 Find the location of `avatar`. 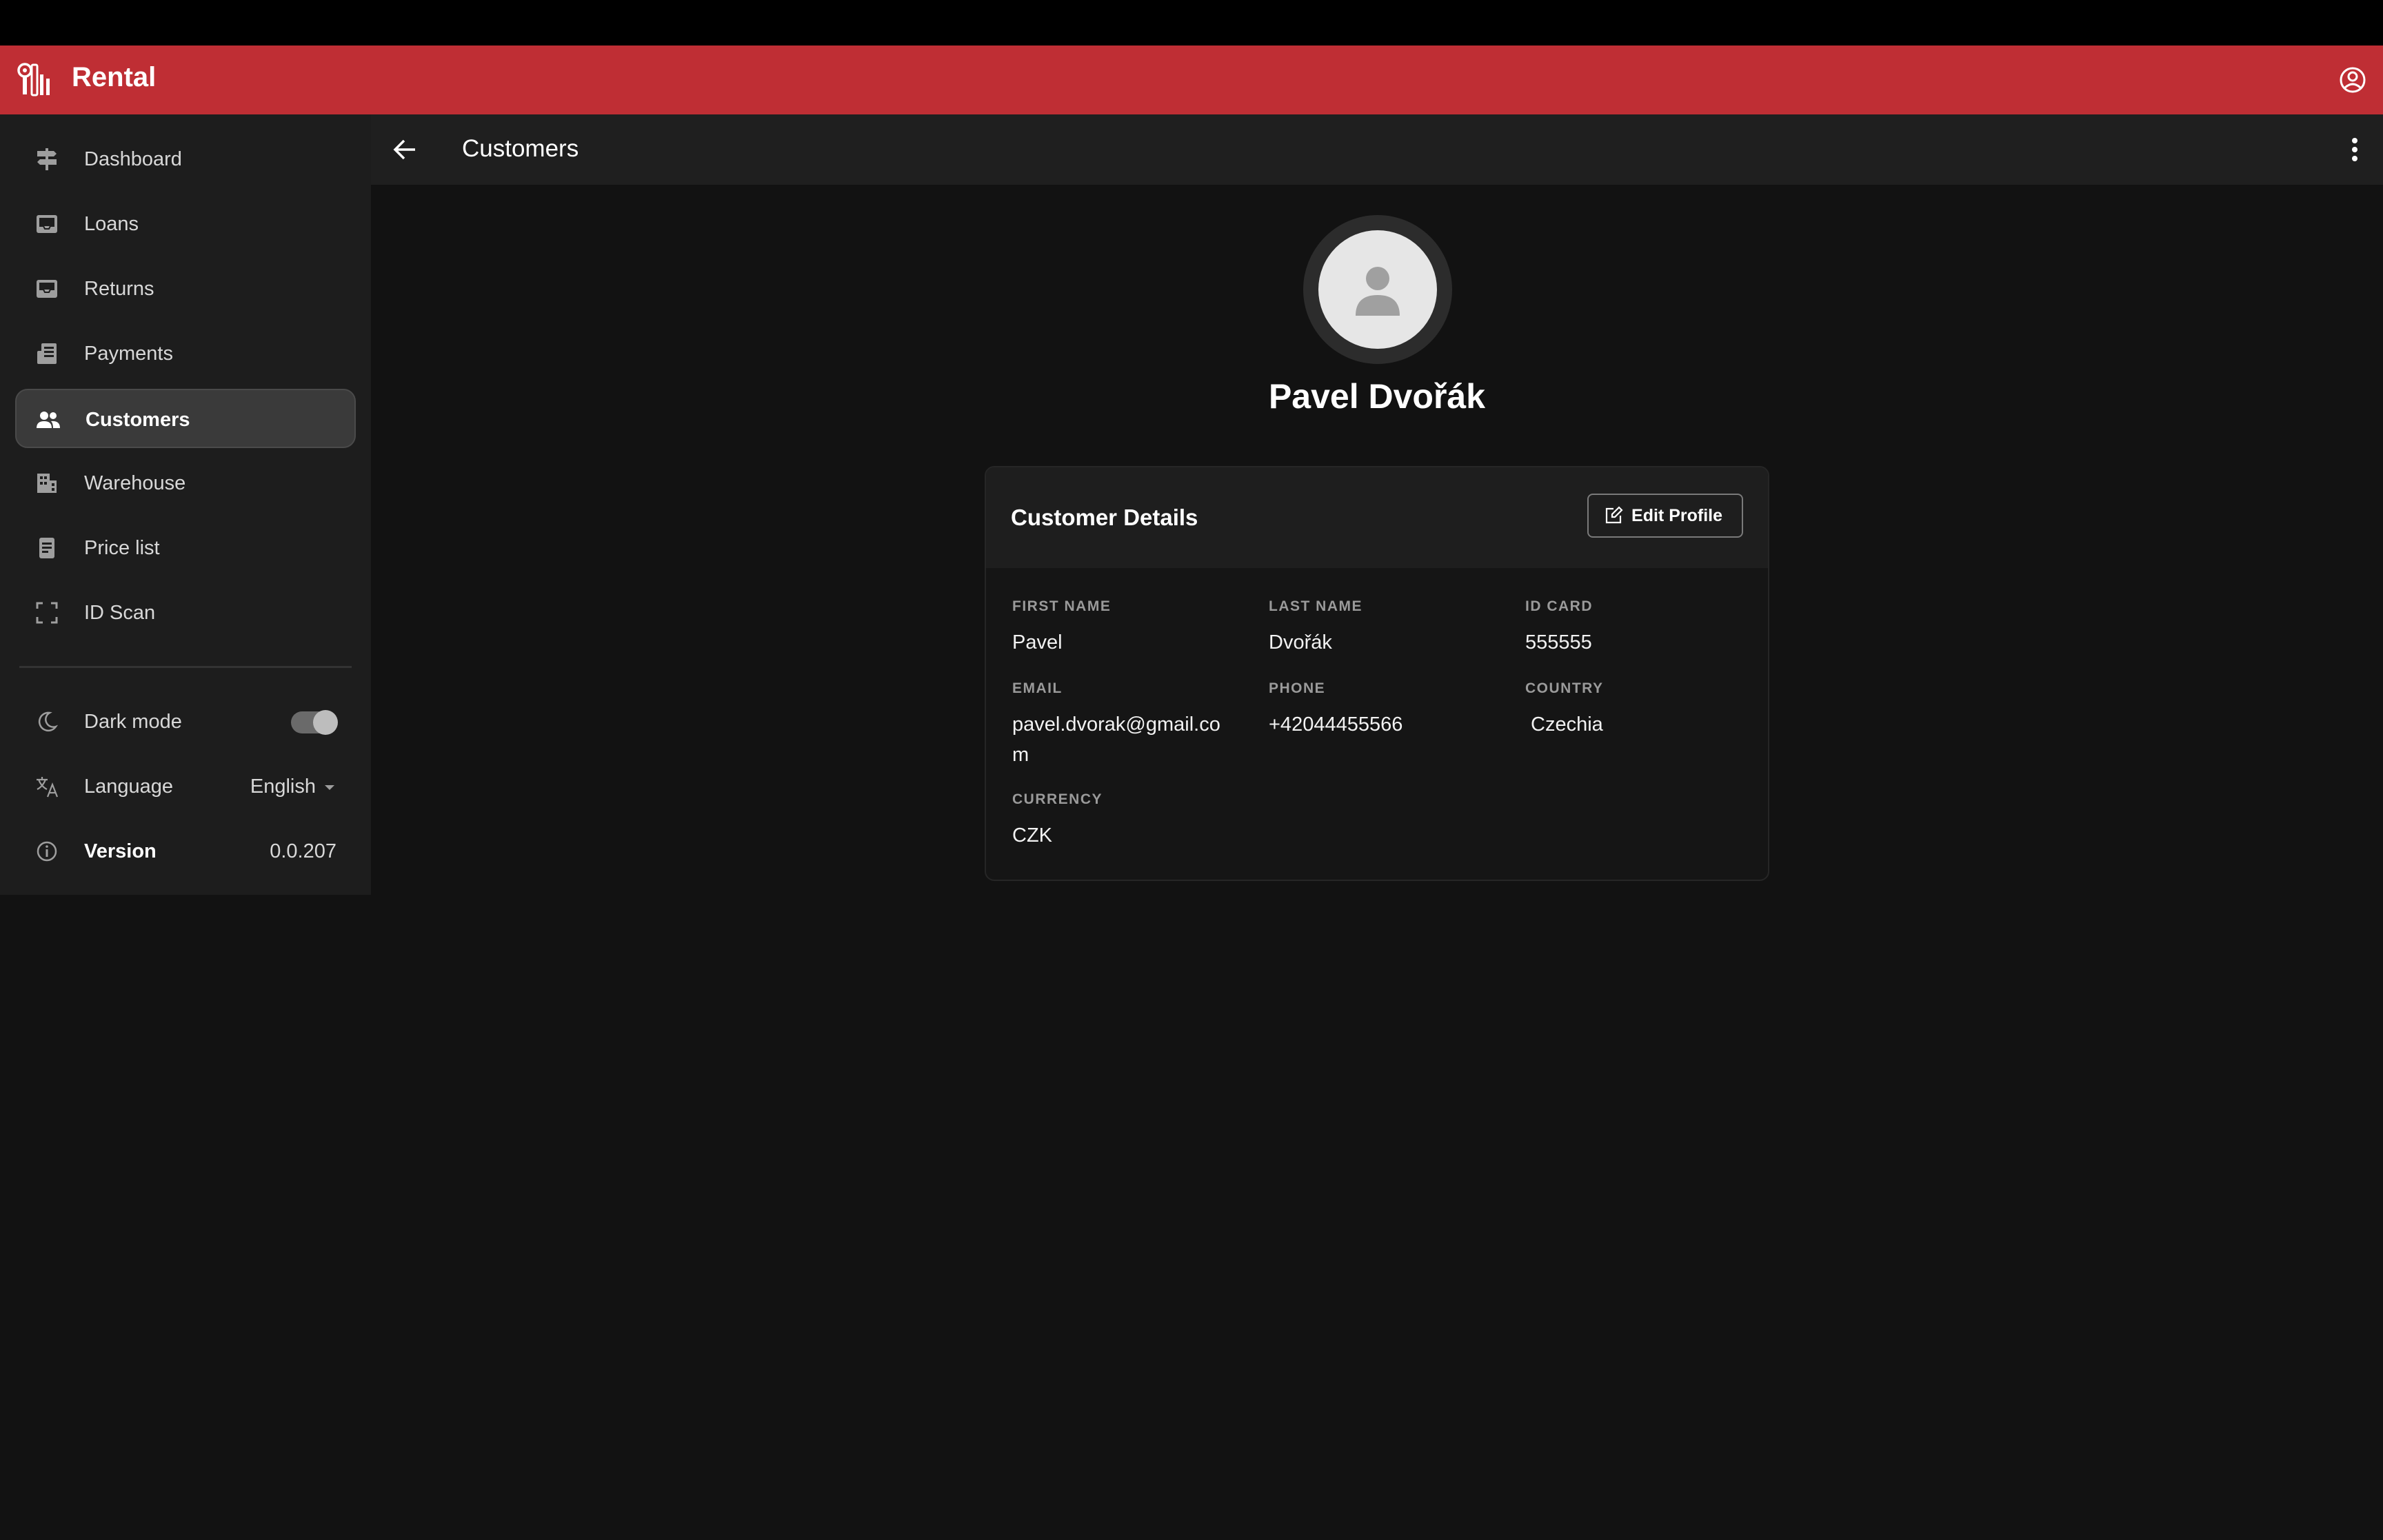

avatar is located at coordinates (1377, 289).